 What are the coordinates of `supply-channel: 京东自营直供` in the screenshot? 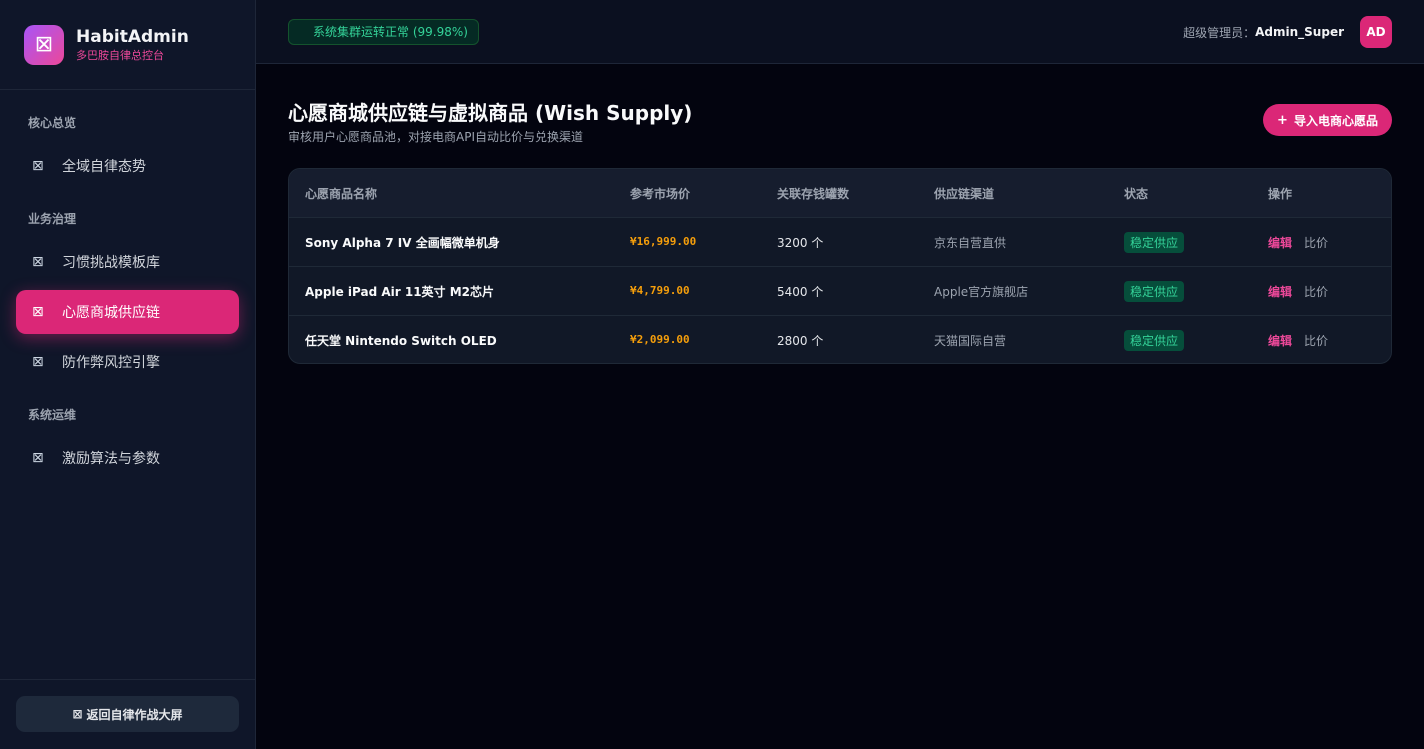 It's located at (970, 243).